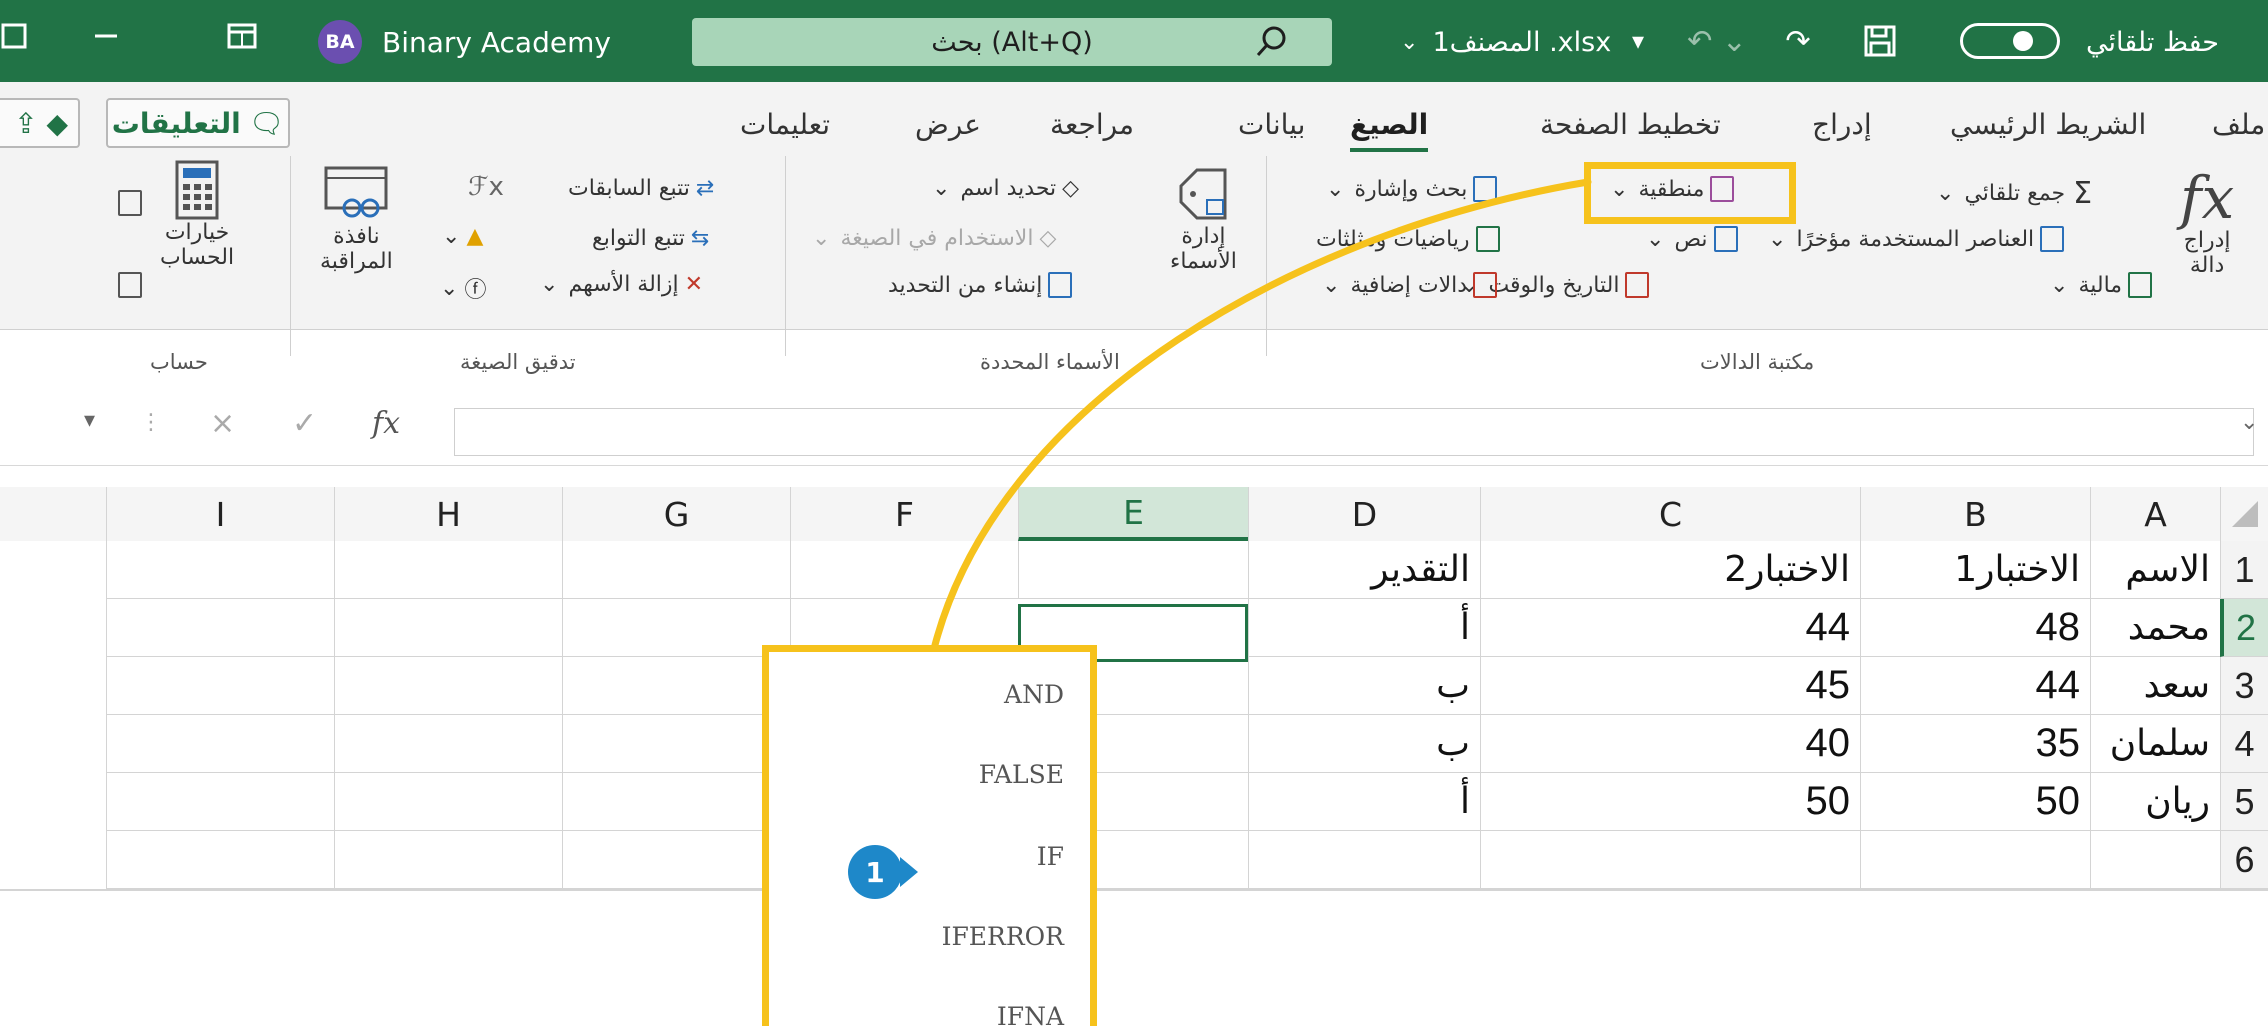 The image size is (2268, 1026). Describe the element at coordinates (1030, 1014) in the screenshot. I see `dropdown-item-ifna: IFNA` at that location.